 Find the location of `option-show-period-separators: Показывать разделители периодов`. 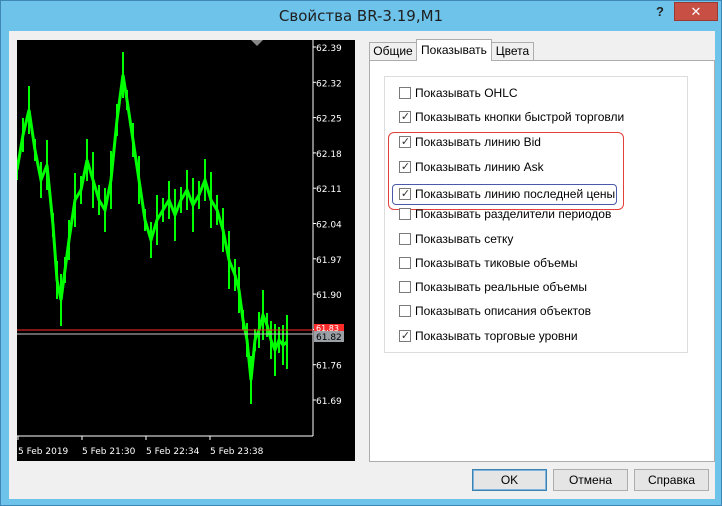

option-show-period-separators: Показывать разделители периодов is located at coordinates (505, 214).